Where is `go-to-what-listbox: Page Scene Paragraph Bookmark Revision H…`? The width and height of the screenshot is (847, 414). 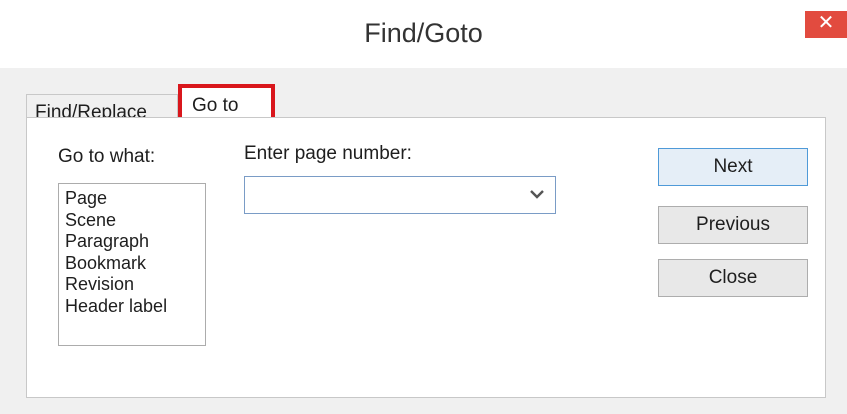
go-to-what-listbox: Page Scene Paragraph Bookmark Revision H… is located at coordinates (132, 264).